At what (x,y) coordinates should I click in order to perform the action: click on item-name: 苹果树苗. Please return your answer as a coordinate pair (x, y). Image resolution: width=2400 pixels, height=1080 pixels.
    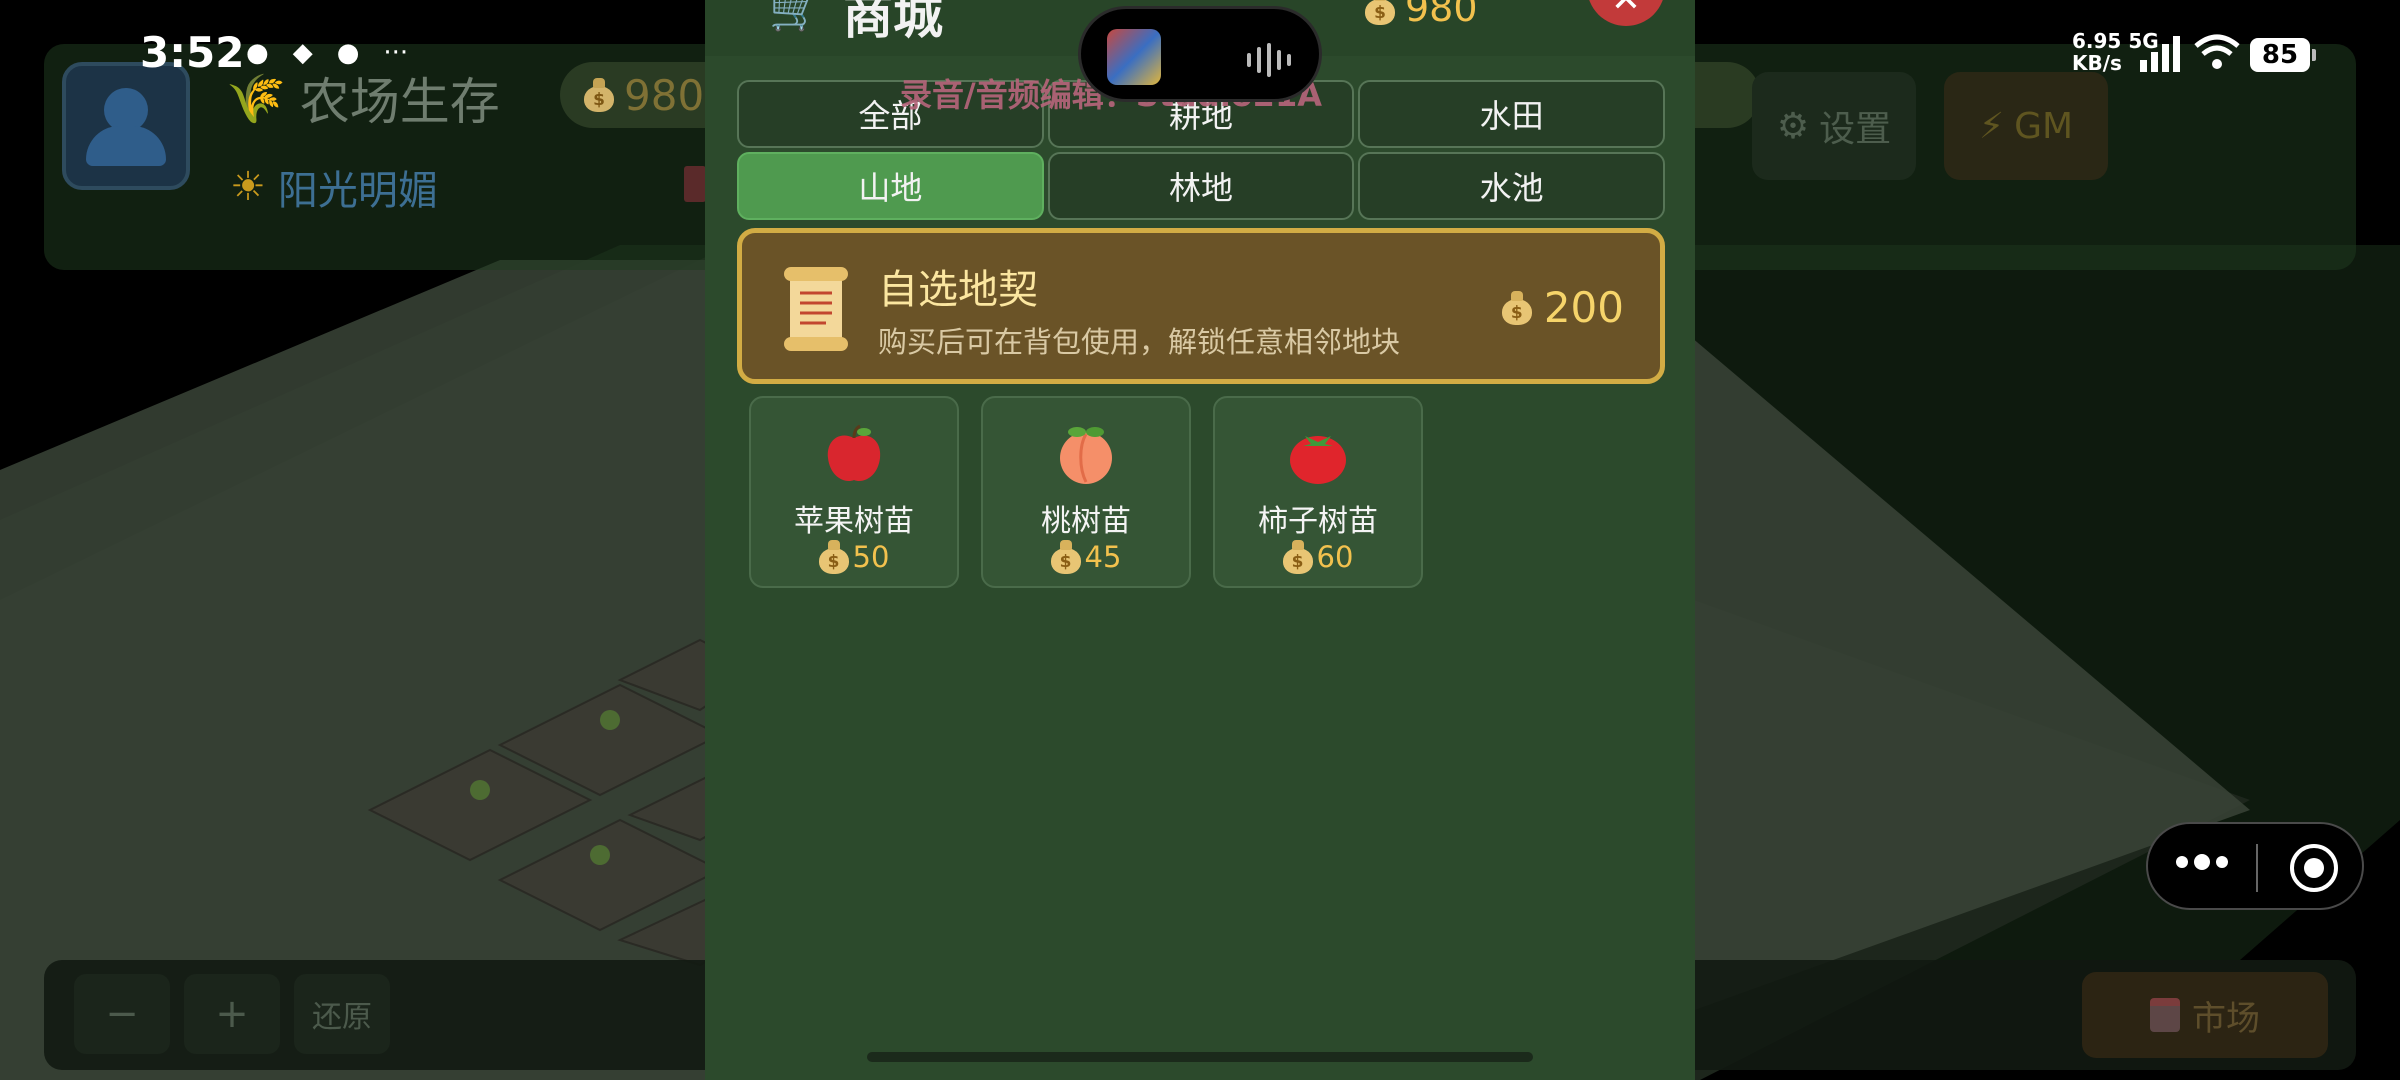
    Looking at the image, I should click on (854, 521).